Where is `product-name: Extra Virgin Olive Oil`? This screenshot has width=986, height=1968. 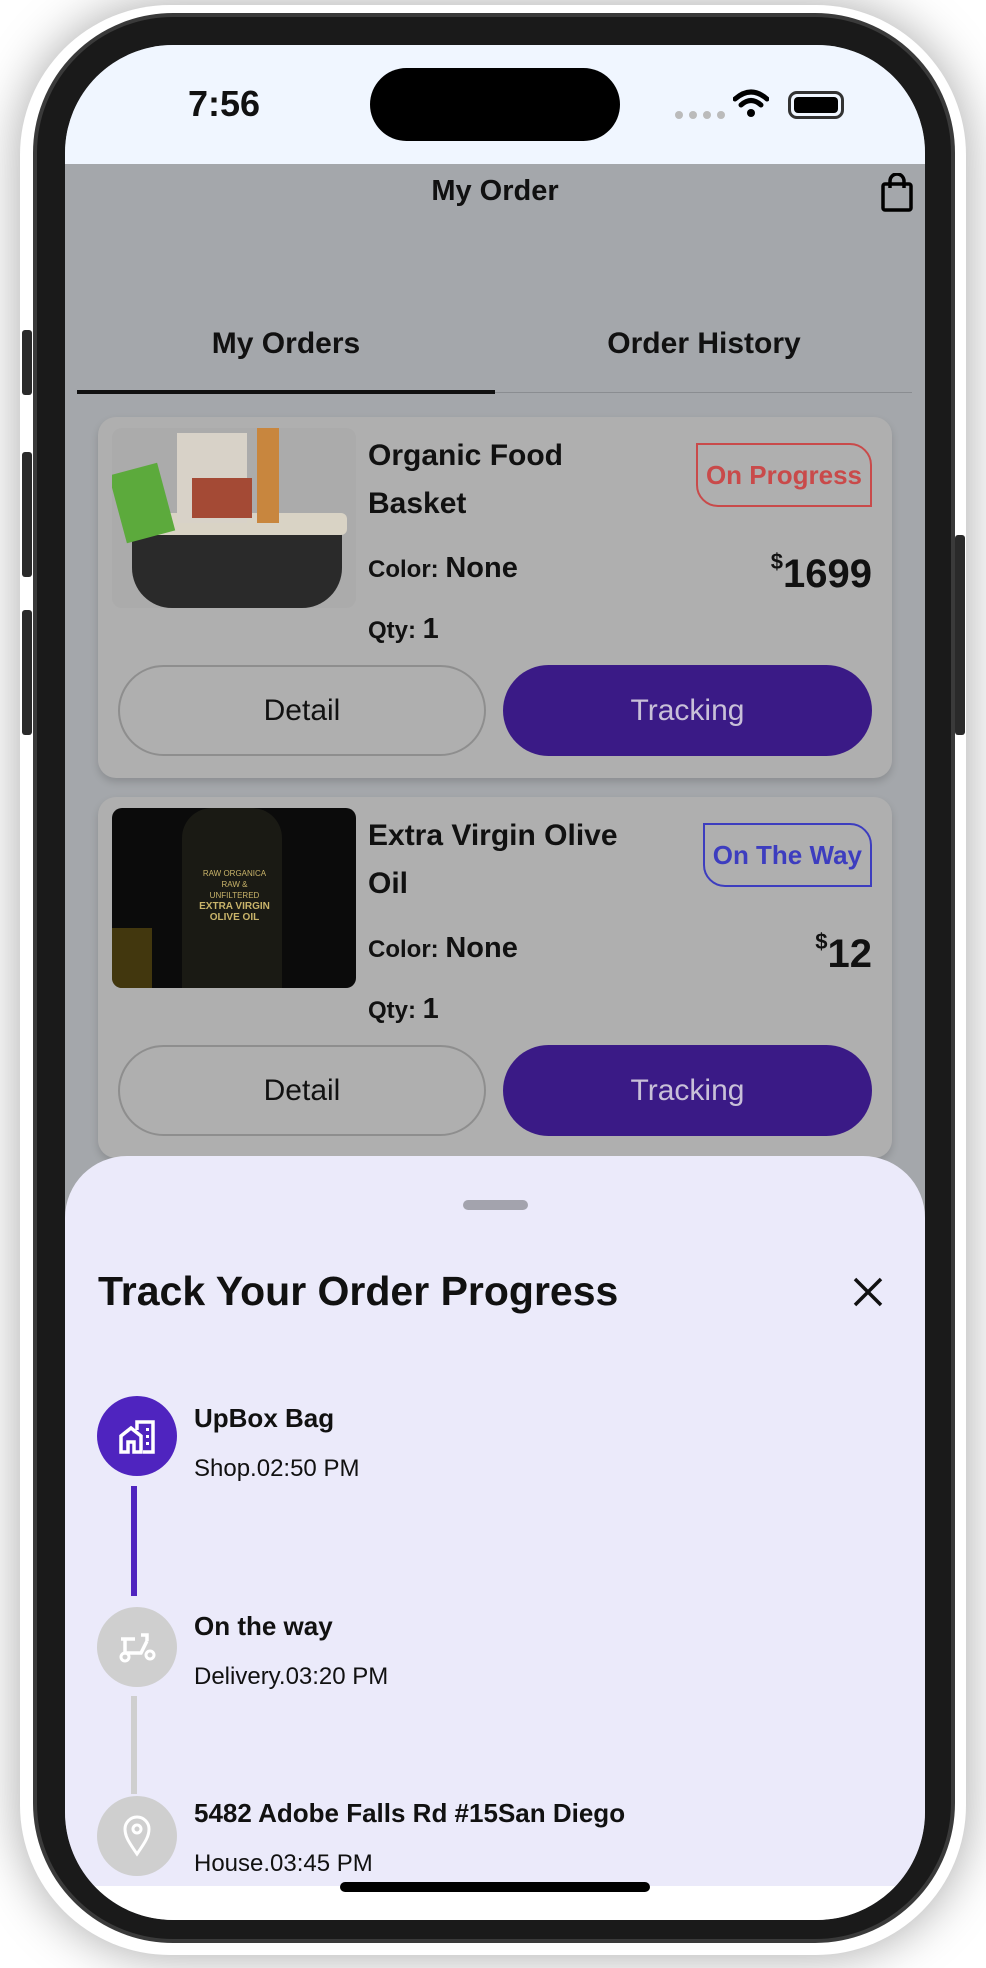
product-name: Extra Virgin Olive Oil is located at coordinates (493, 859).